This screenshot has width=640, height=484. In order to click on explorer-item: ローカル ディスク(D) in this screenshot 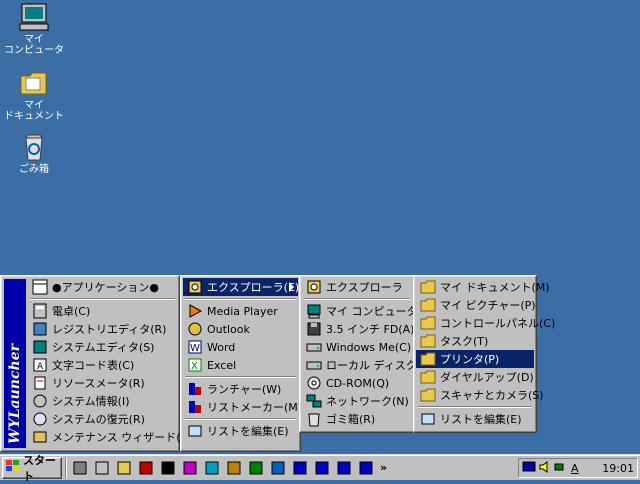, I will do `click(368, 365)`.